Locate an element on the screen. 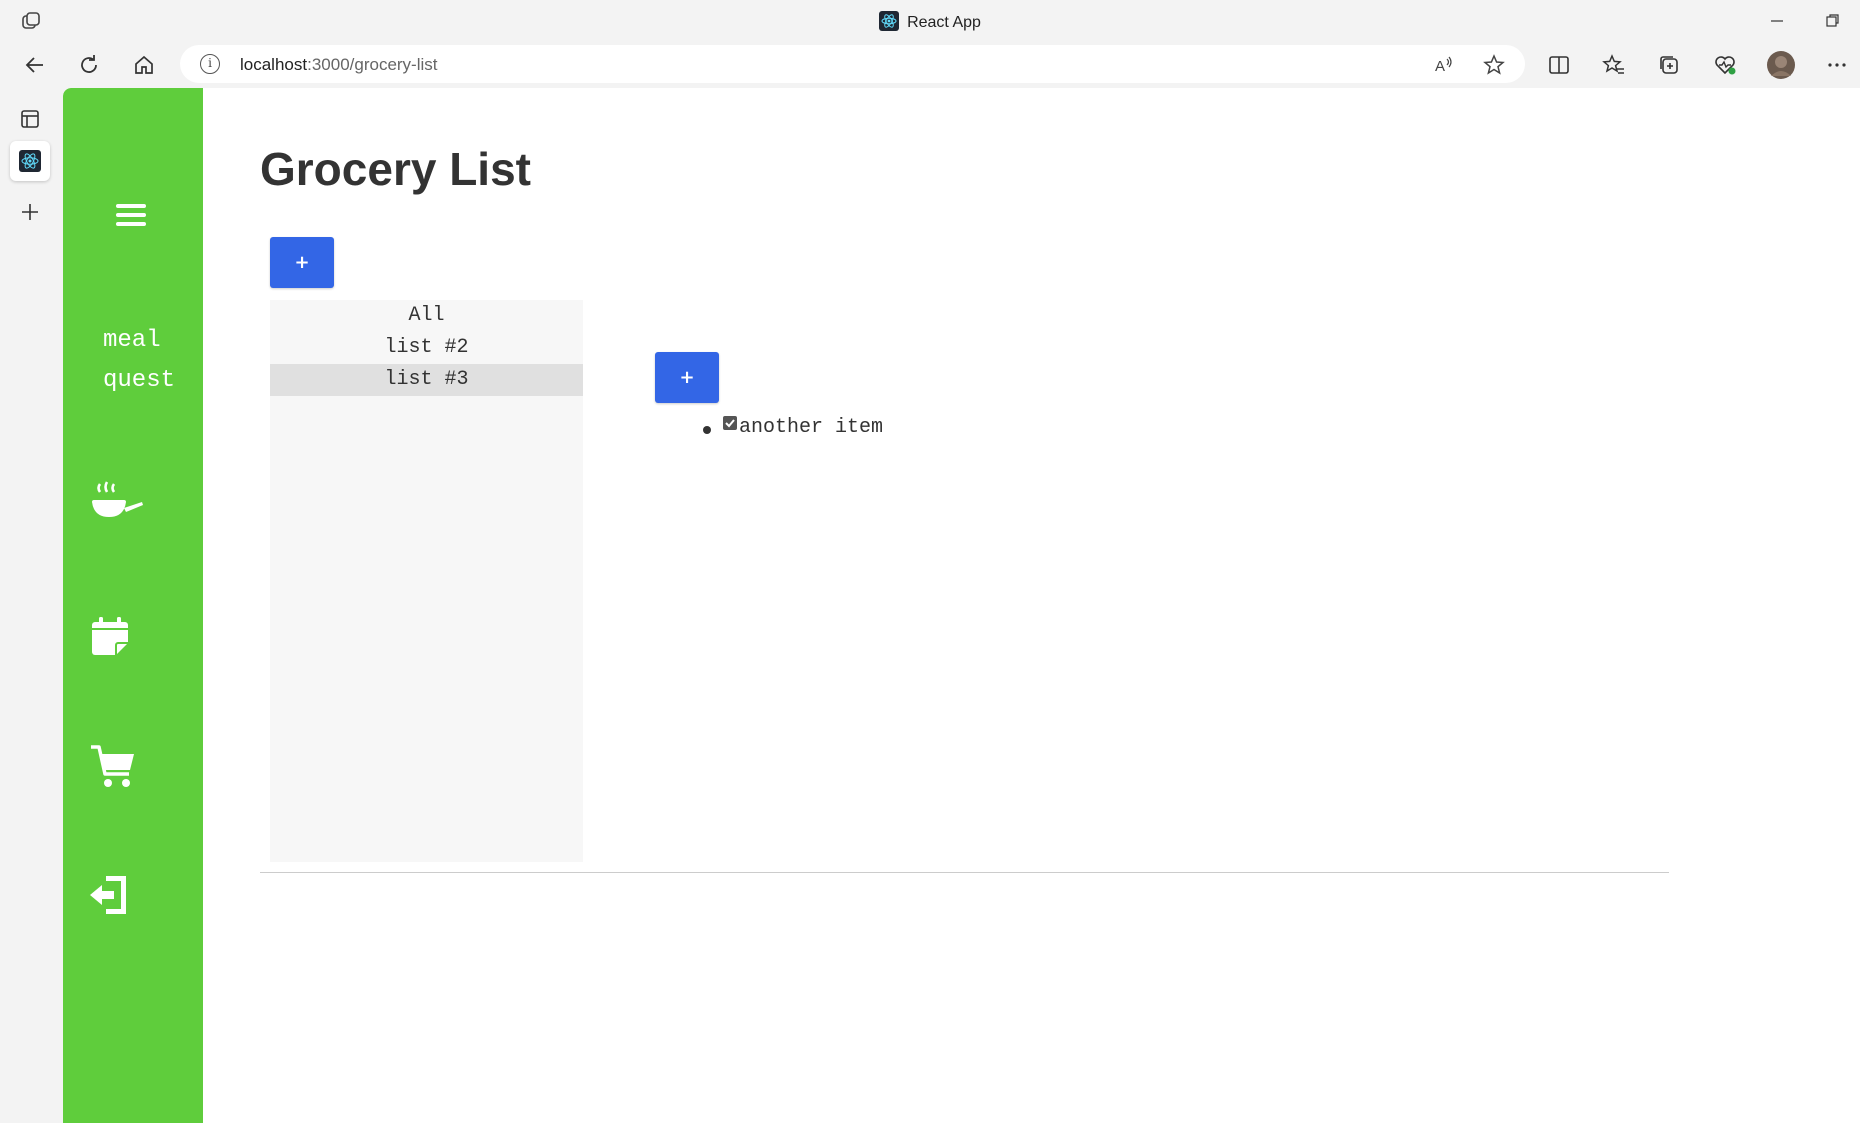 The height and width of the screenshot is (1123, 1860). window-titlebar: React App is located at coordinates (930, 21).